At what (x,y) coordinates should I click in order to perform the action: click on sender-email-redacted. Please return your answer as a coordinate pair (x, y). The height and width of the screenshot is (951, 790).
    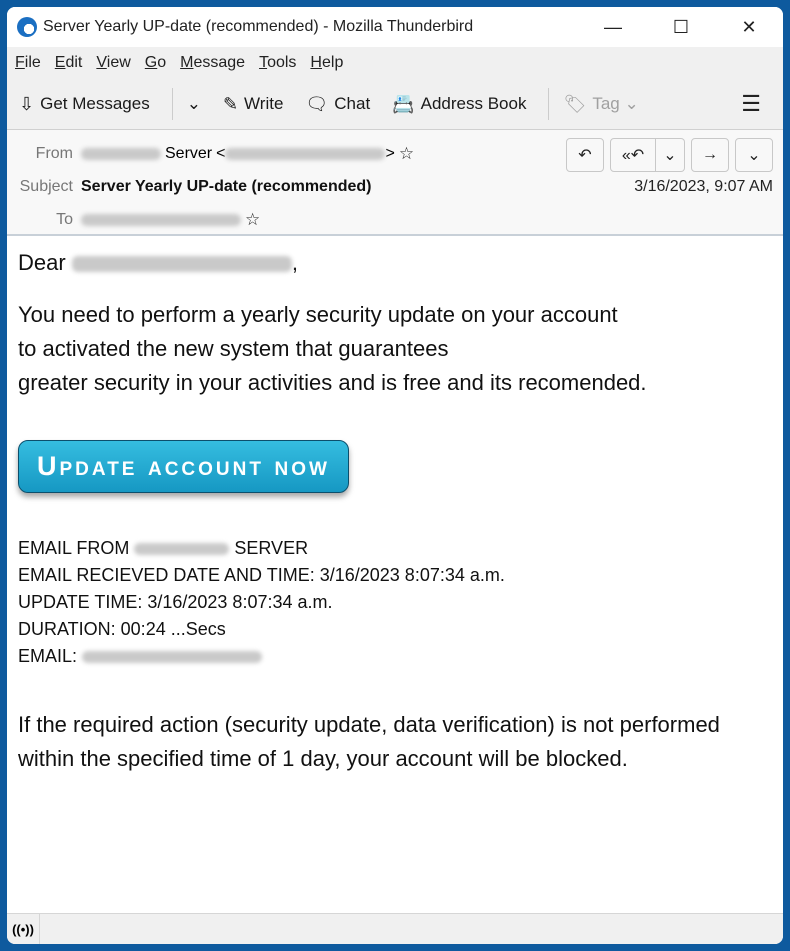
    Looking at the image, I should click on (305, 154).